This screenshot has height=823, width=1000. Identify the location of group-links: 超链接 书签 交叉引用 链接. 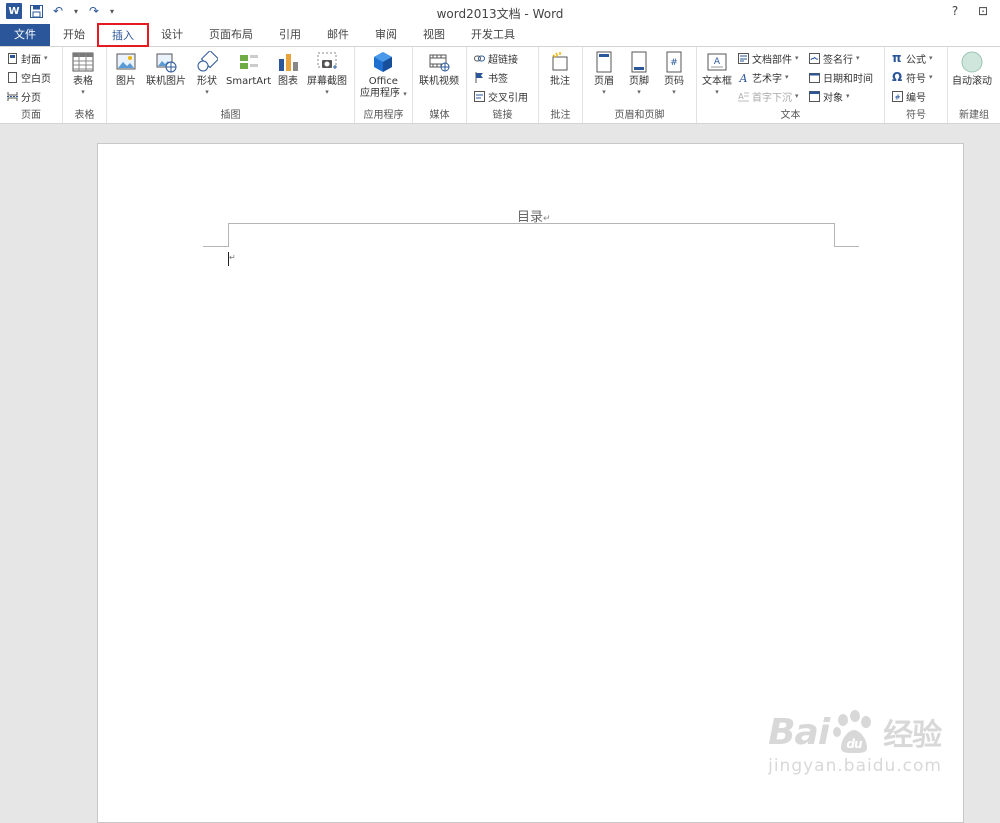
(503, 85).